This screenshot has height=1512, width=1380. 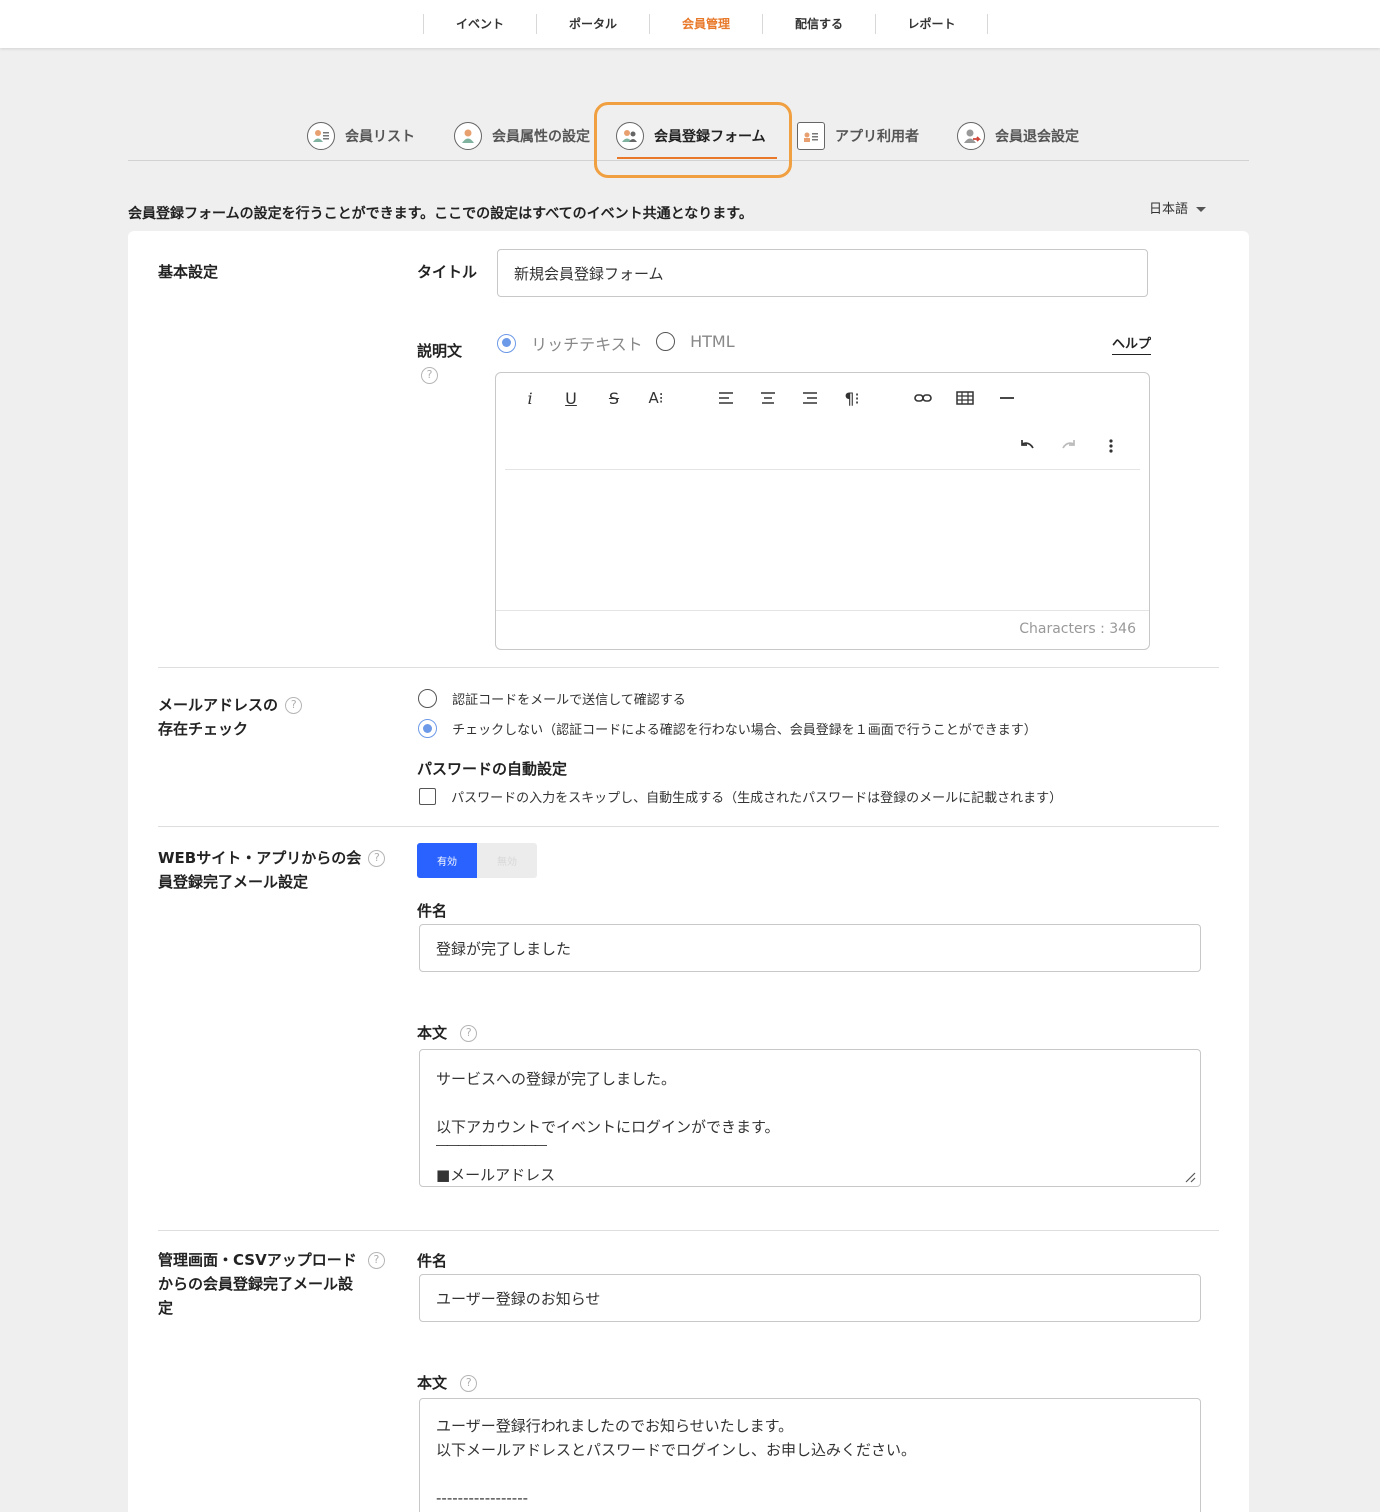 I want to click on admin-mail-body-label: 本文 ?, so click(x=447, y=1382).